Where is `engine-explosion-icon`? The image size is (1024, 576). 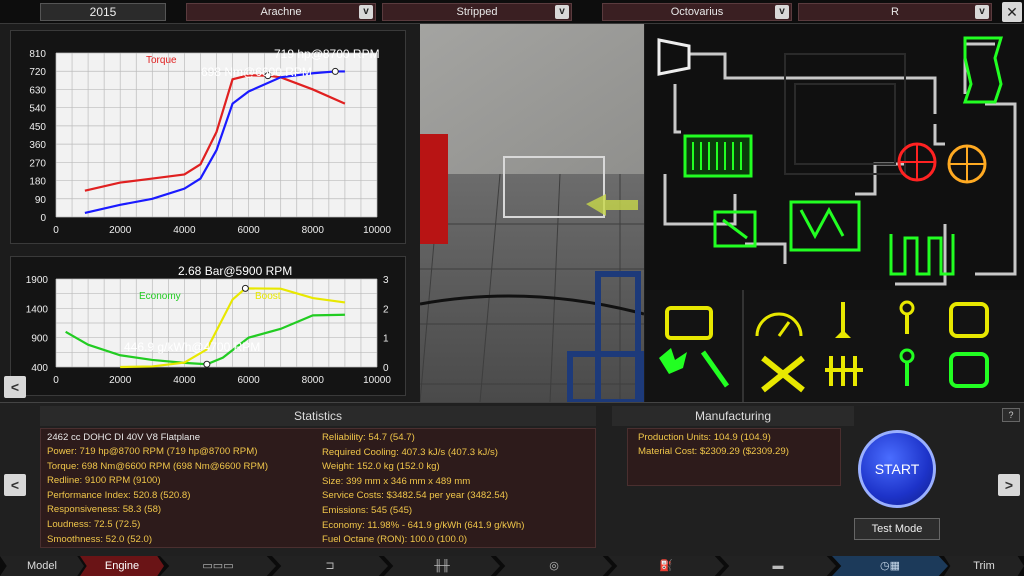 engine-explosion-icon is located at coordinates (673, 361).